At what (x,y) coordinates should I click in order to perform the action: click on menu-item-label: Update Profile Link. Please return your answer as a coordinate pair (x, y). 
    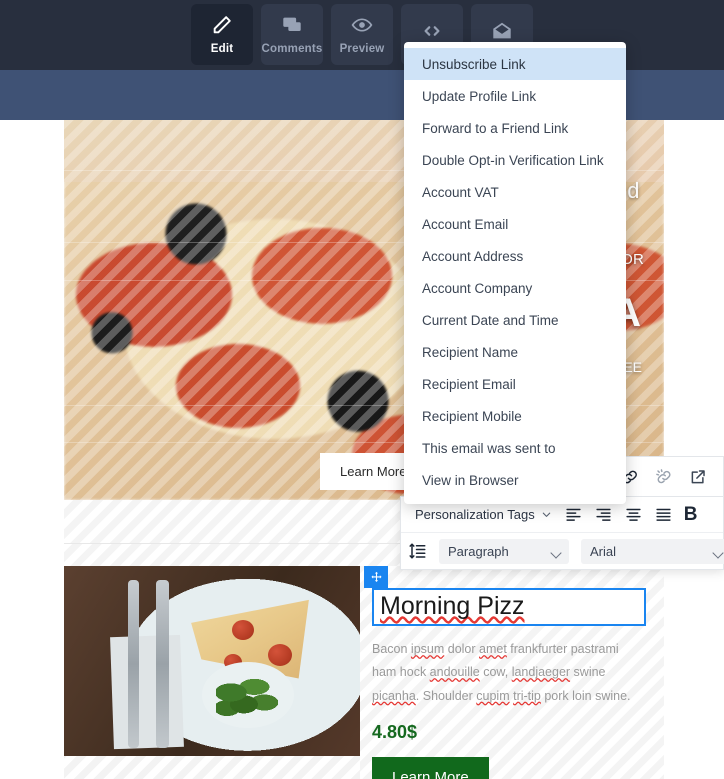
    Looking at the image, I should click on (479, 96).